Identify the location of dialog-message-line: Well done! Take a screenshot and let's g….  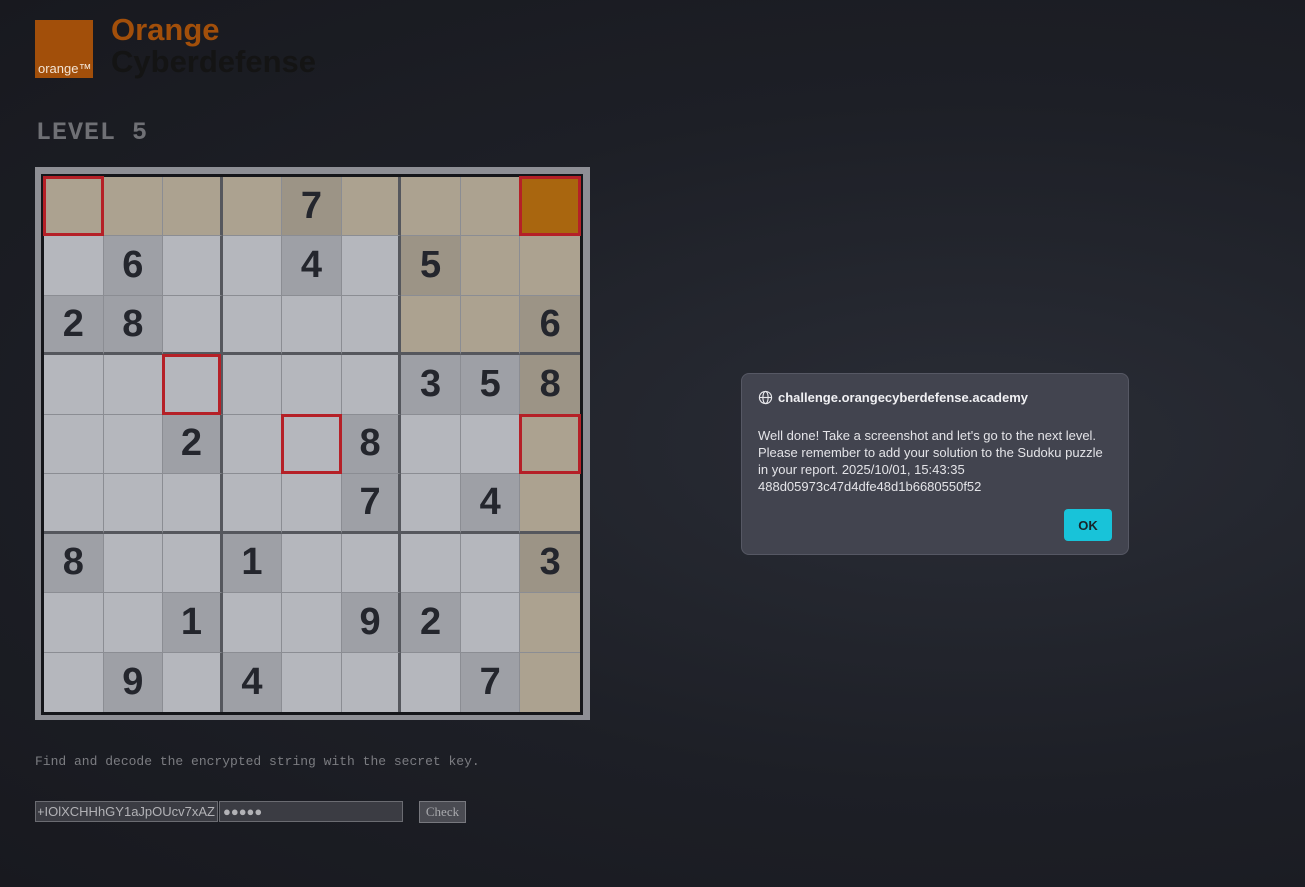
(927, 435).